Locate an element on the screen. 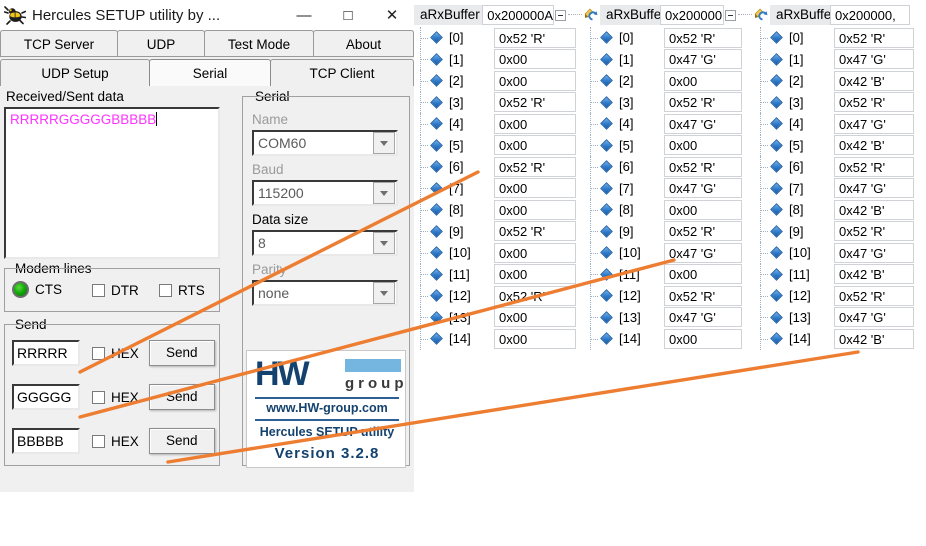  serial-parity-combo: none is located at coordinates (325, 293).